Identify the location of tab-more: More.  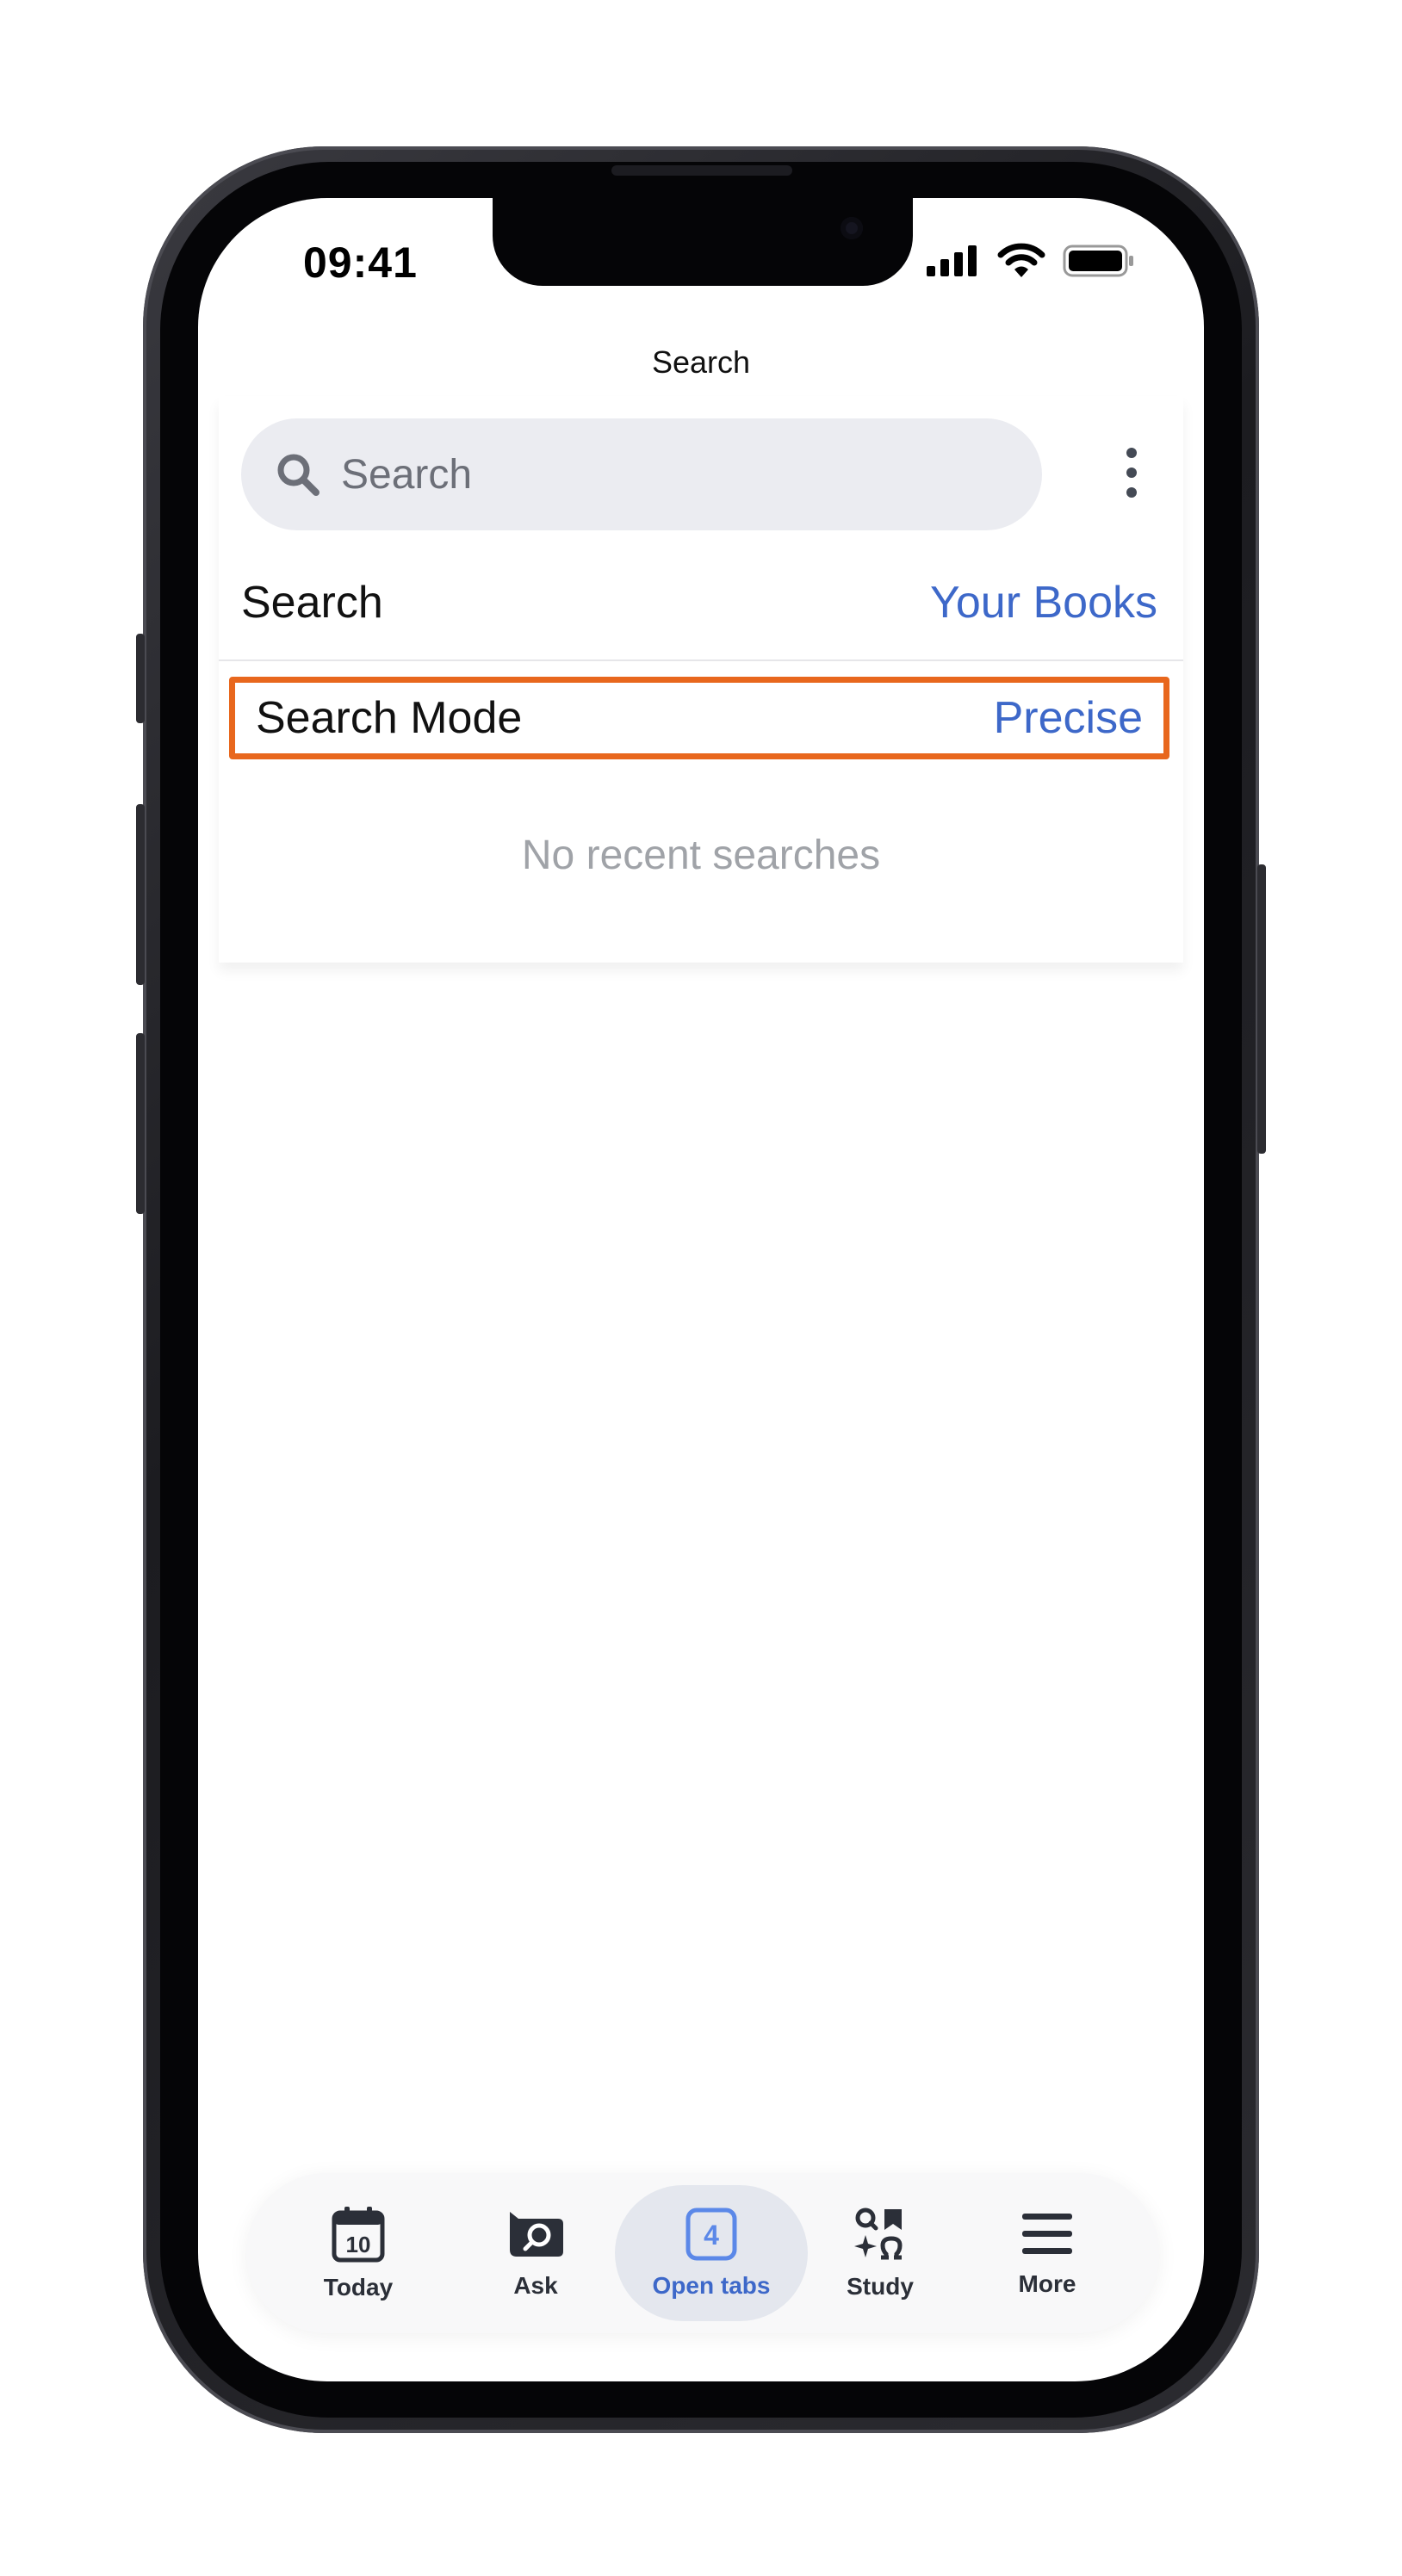
(1047, 2253).